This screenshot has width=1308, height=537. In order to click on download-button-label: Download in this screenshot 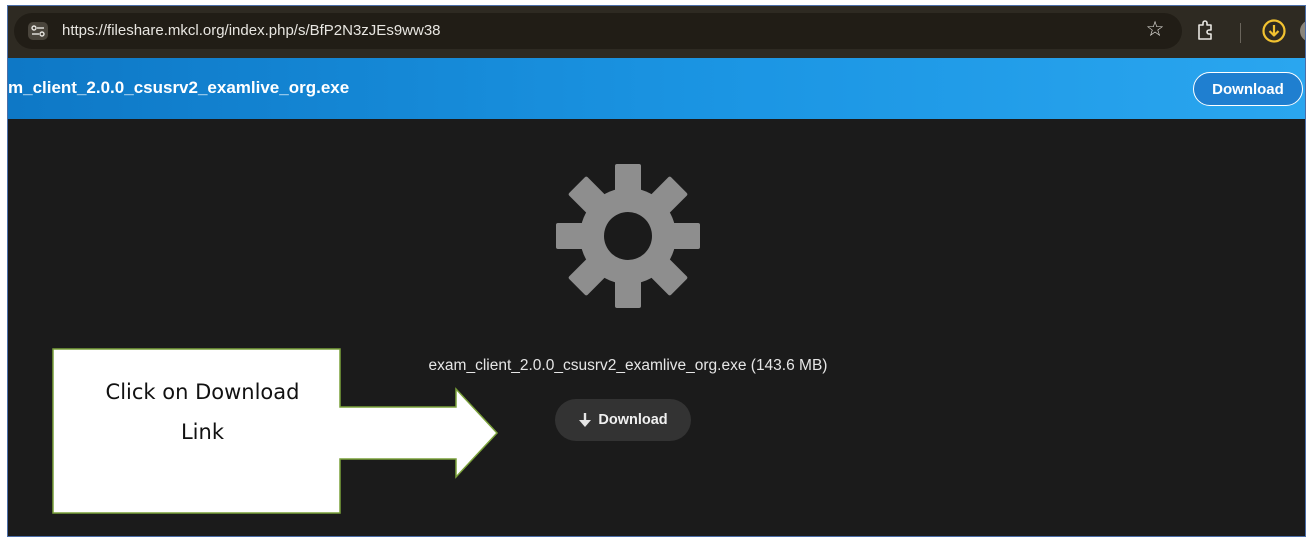, I will do `click(633, 420)`.